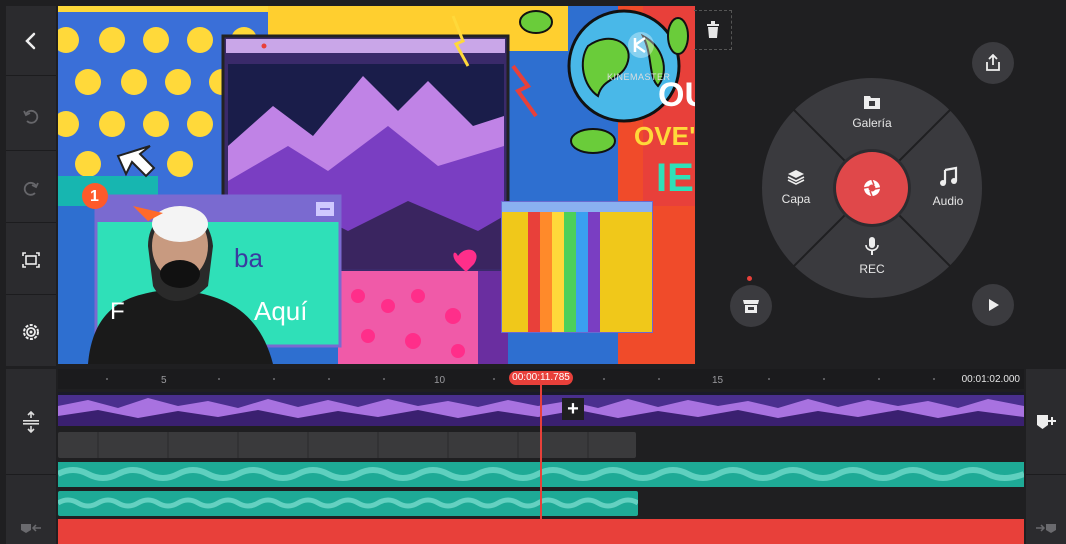 Image resolution: width=1066 pixels, height=544 pixels. I want to click on chevron-left-icon, so click(30, 40).